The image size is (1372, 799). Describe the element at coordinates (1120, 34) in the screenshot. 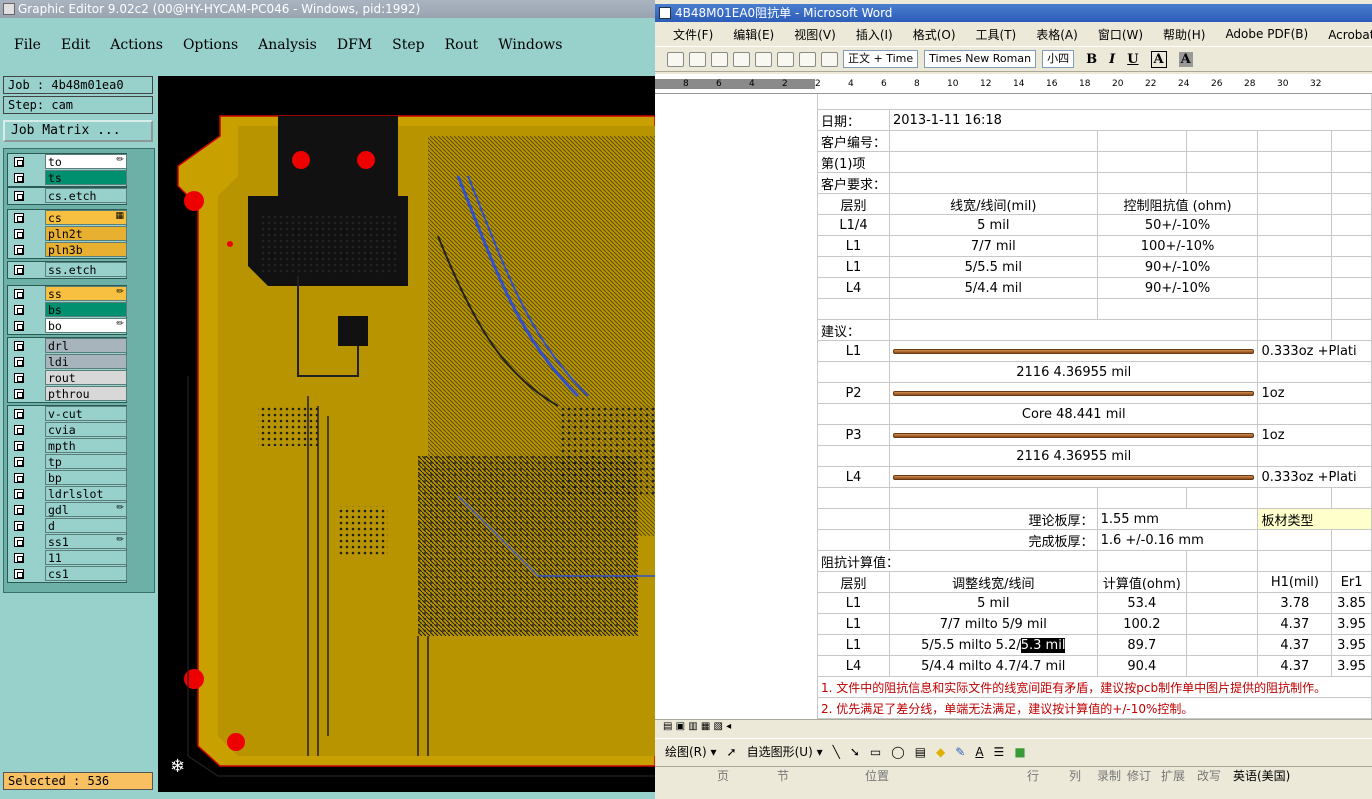

I see `word-menu-item: 窗口(W)` at that location.